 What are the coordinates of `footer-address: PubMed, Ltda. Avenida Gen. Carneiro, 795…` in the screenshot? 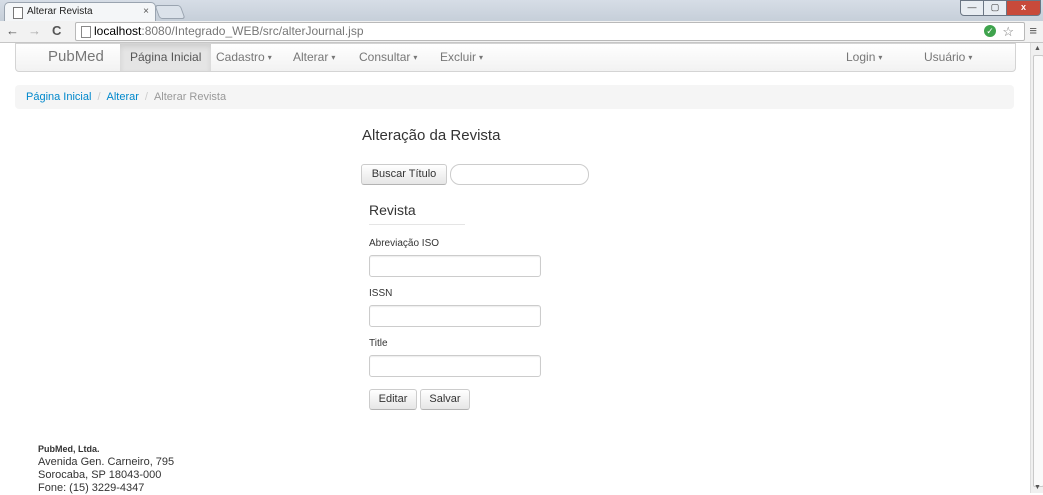 It's located at (106, 469).